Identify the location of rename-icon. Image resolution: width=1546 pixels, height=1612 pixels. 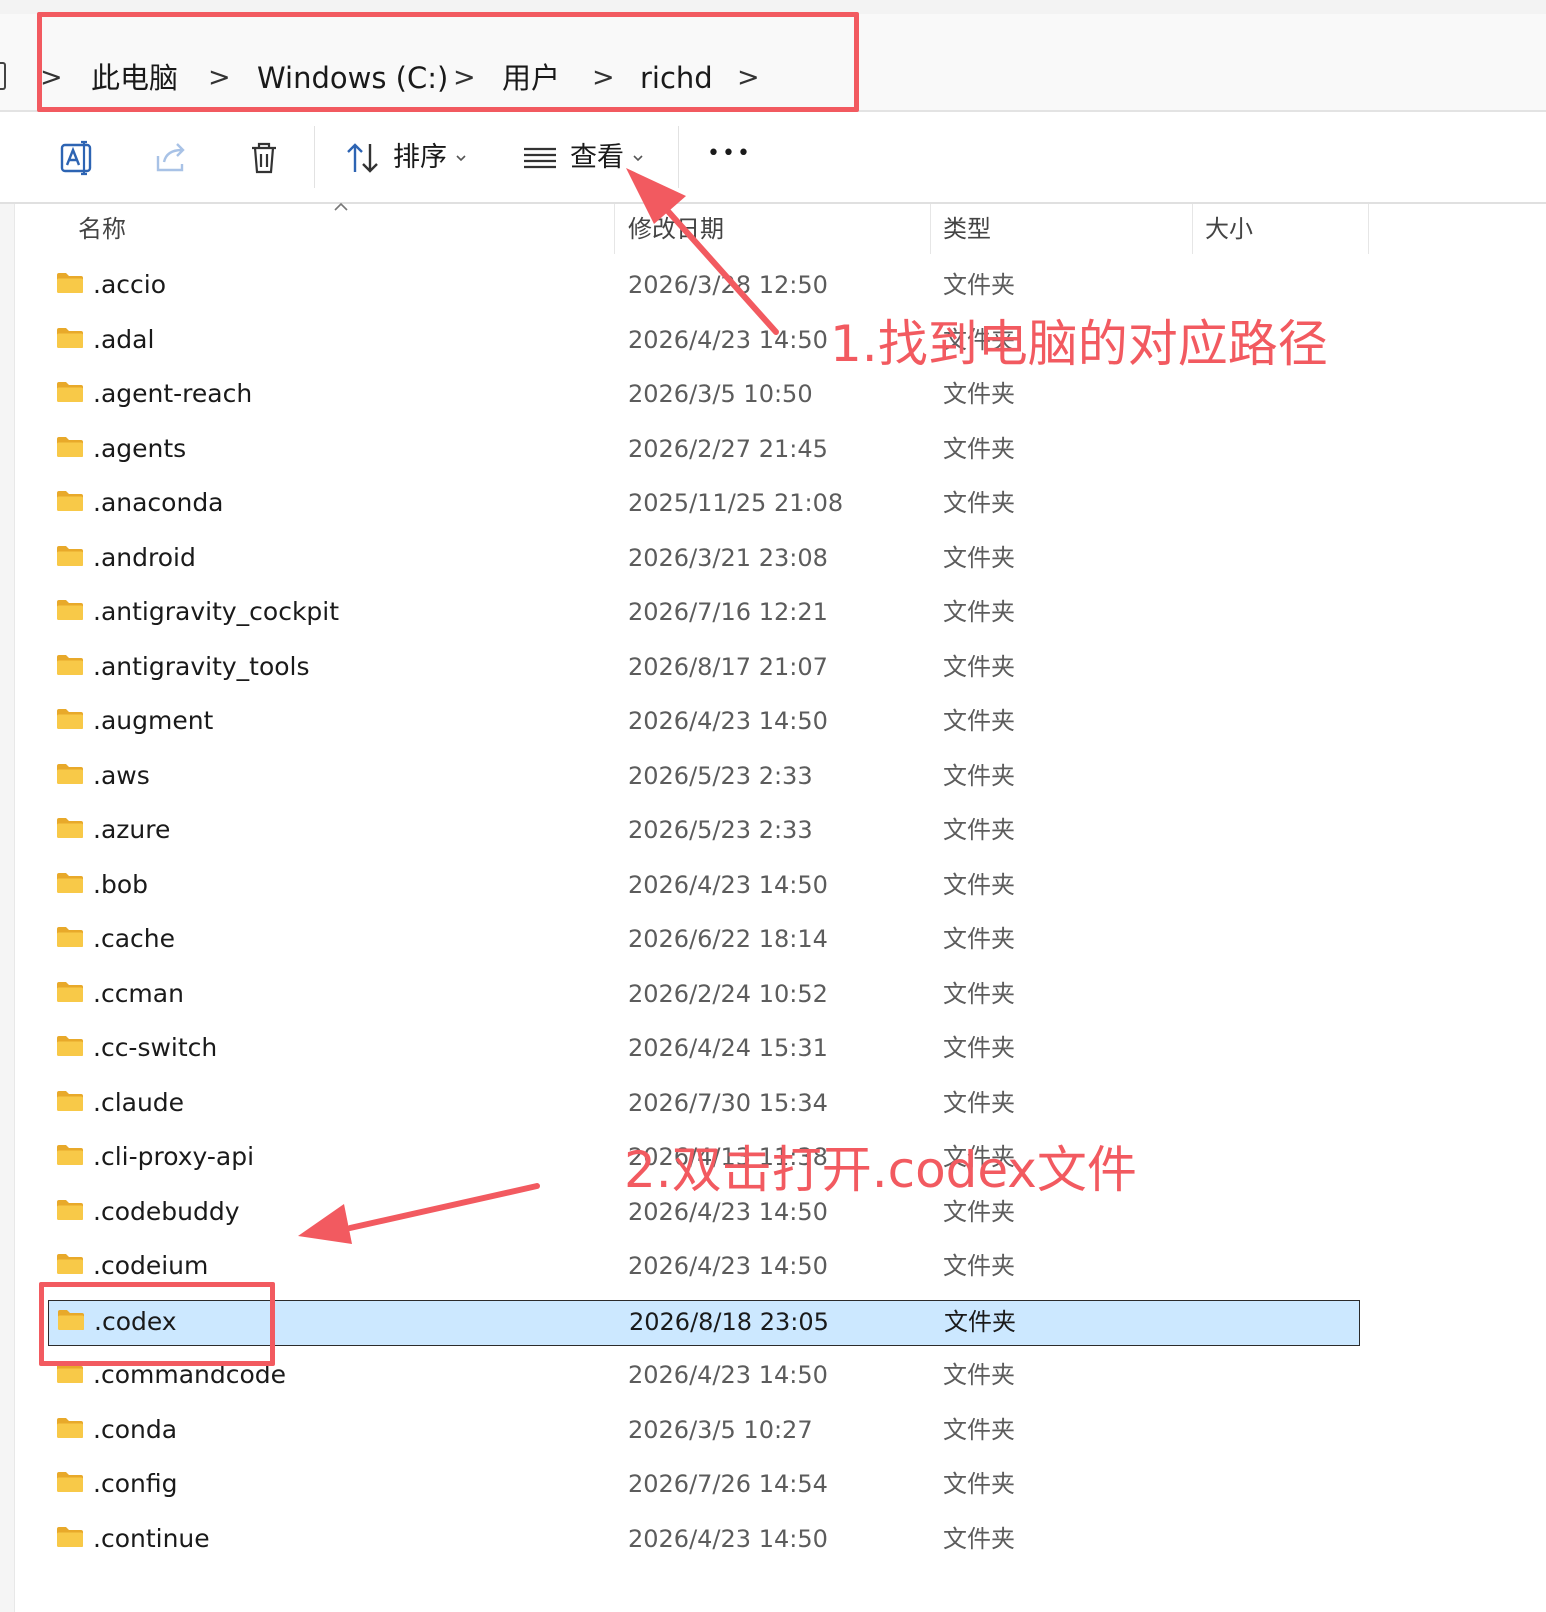
(77, 158).